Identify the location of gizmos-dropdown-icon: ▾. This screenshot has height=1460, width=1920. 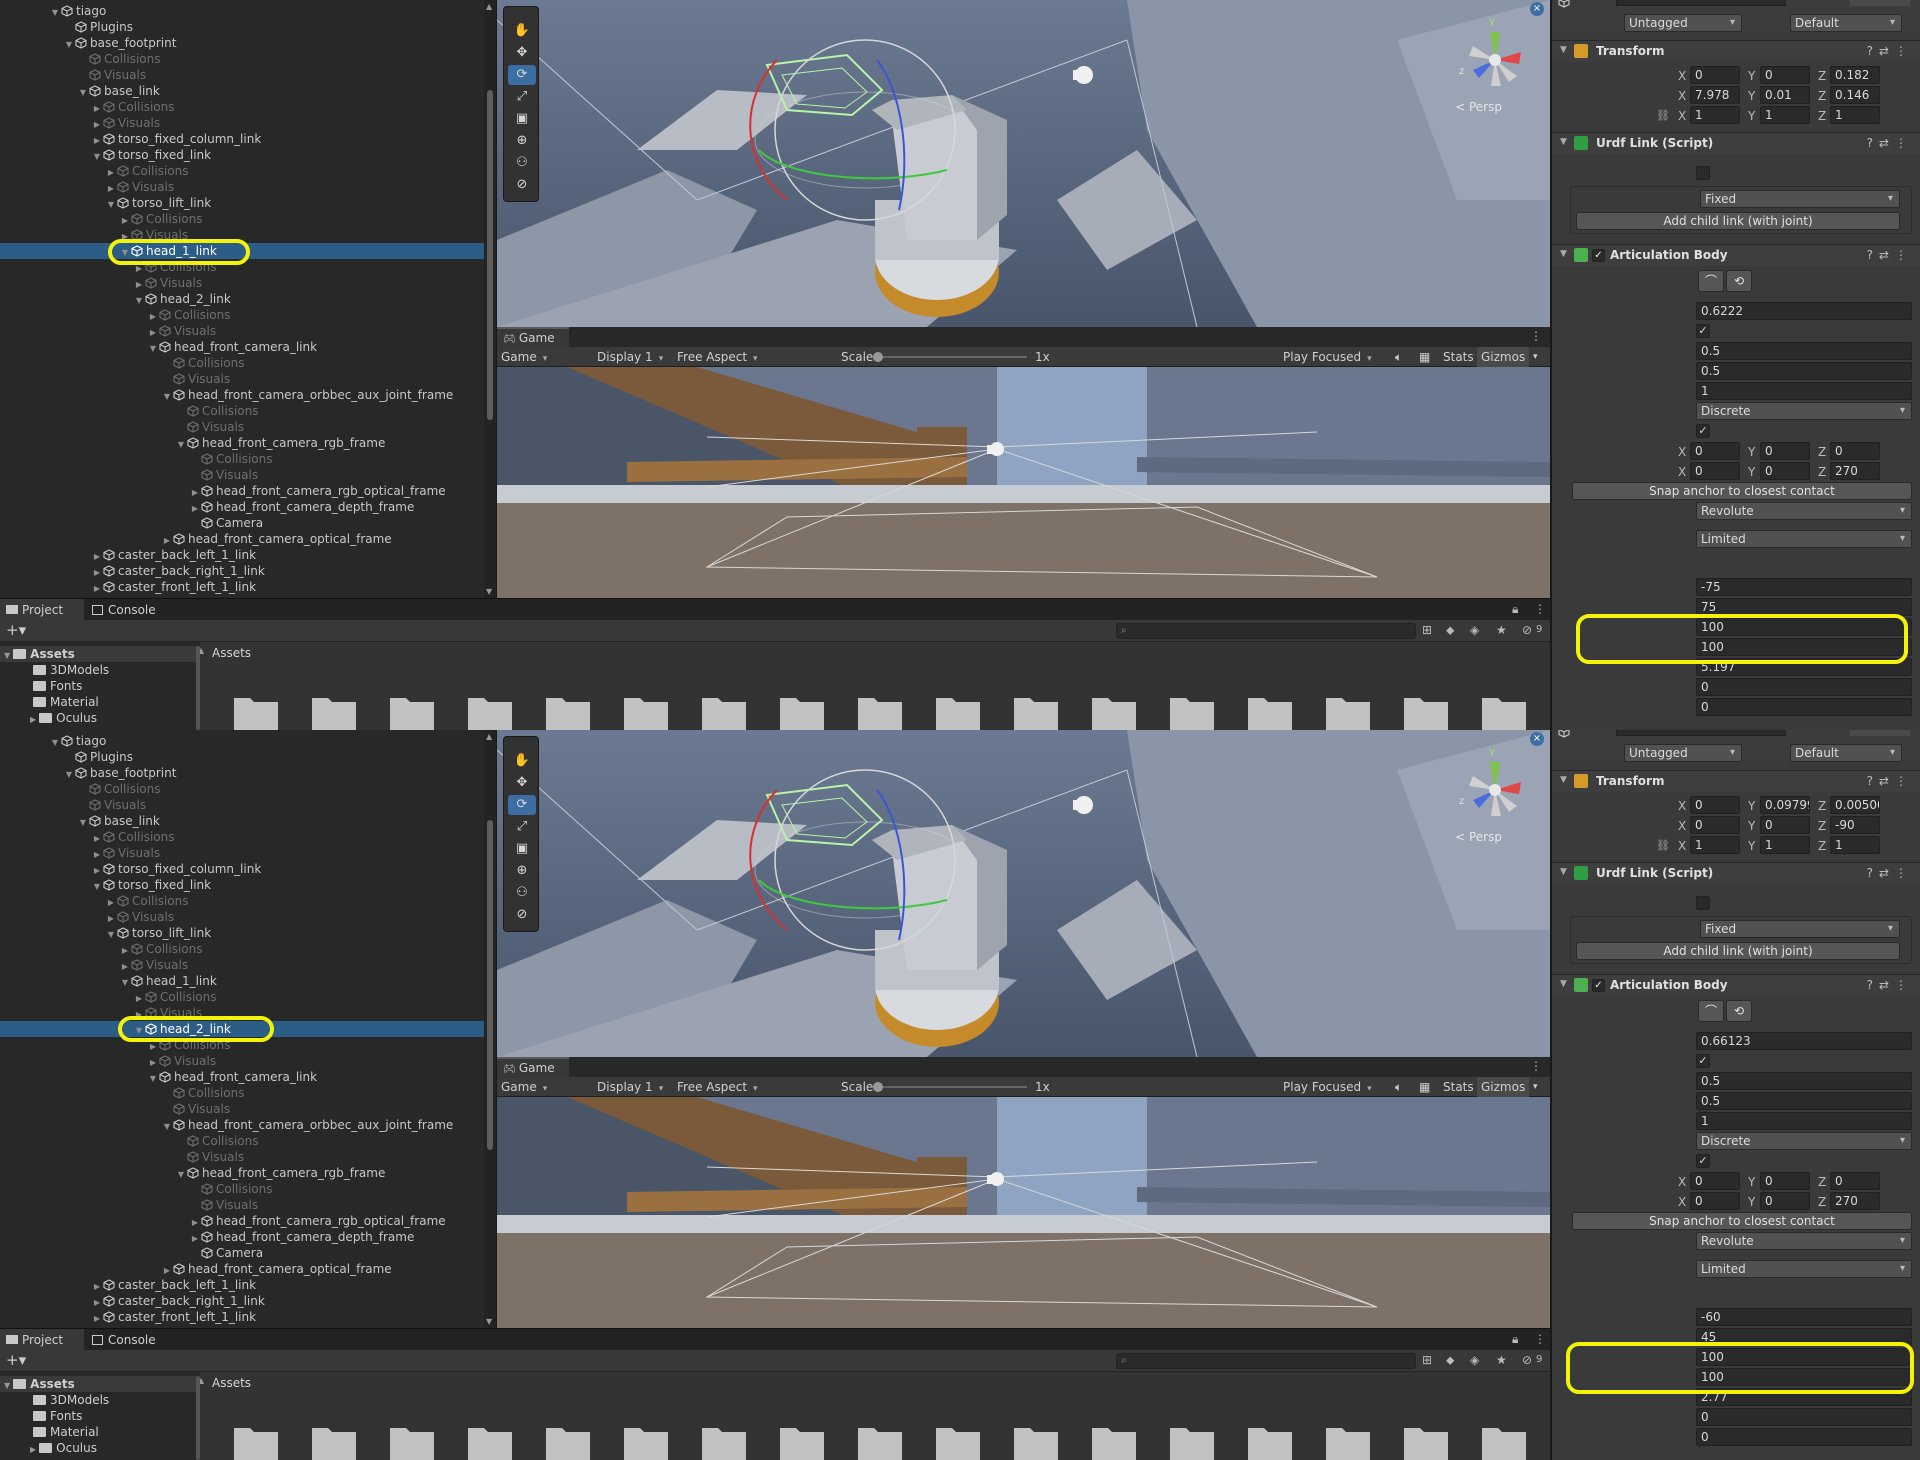
(1535, 357).